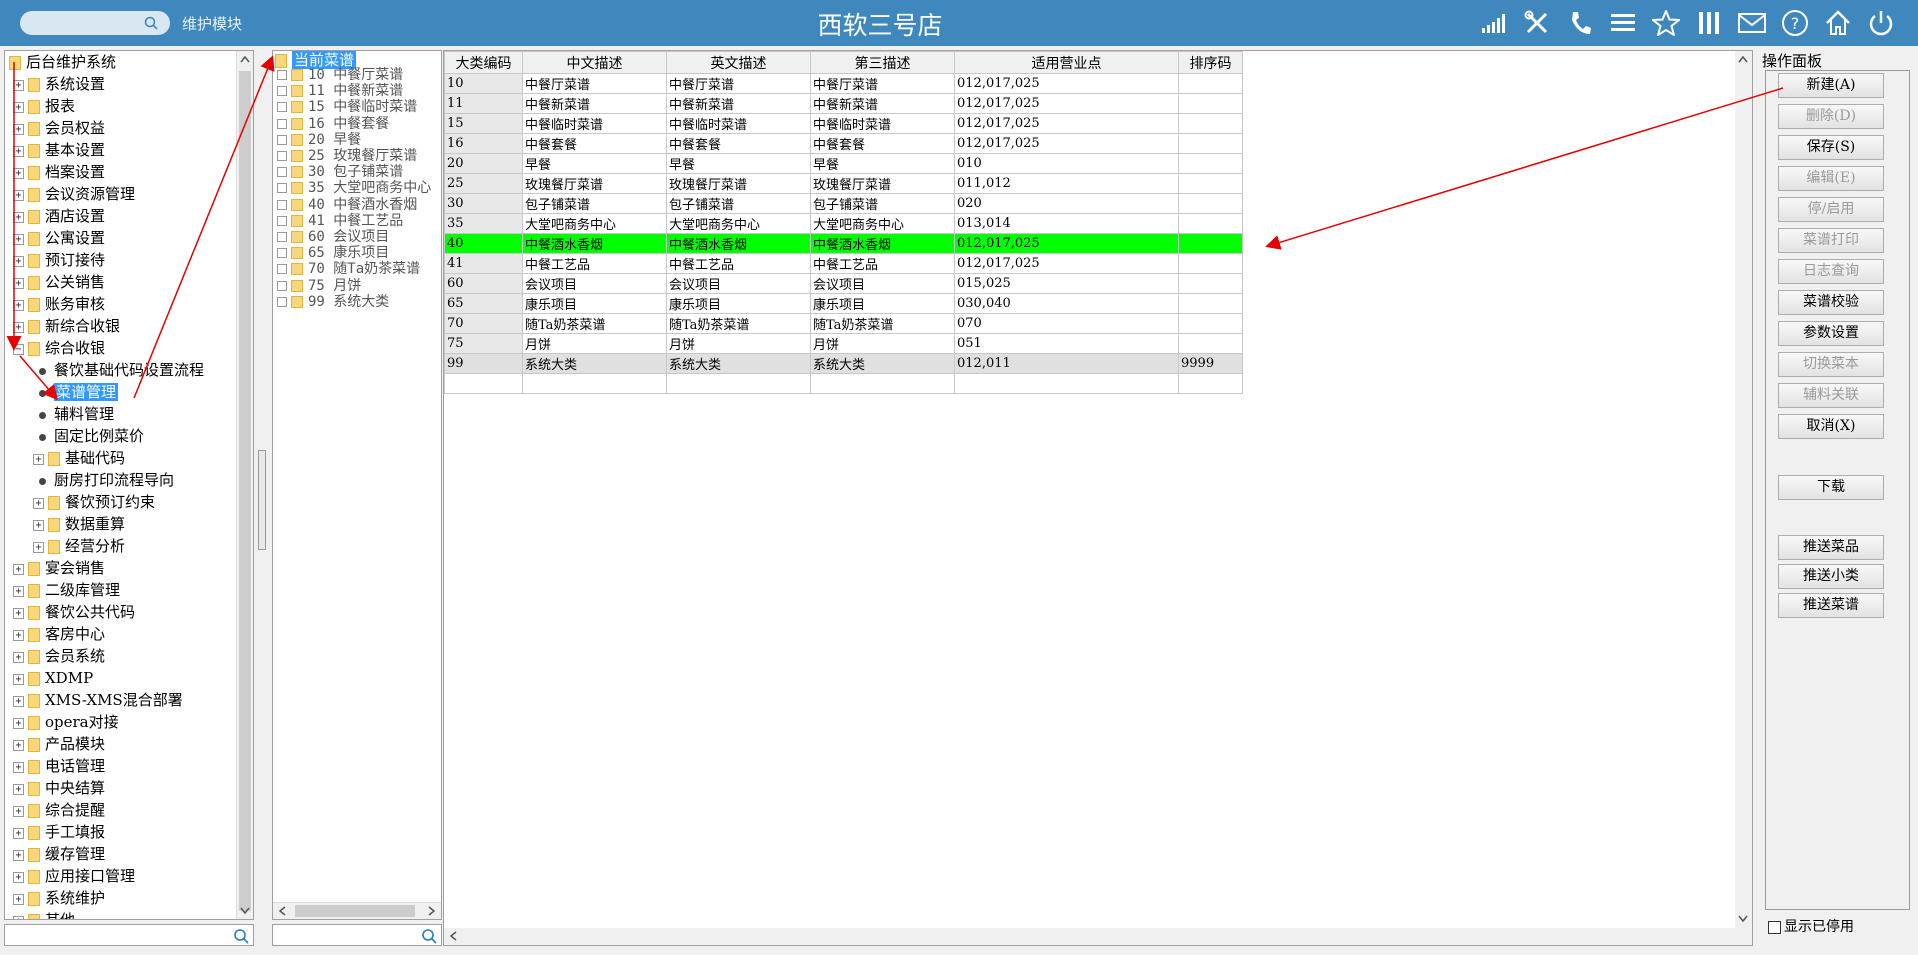 Image resolution: width=1918 pixels, height=955 pixels. What do you see at coordinates (1623, 23) in the screenshot?
I see `menu-icon` at bounding box center [1623, 23].